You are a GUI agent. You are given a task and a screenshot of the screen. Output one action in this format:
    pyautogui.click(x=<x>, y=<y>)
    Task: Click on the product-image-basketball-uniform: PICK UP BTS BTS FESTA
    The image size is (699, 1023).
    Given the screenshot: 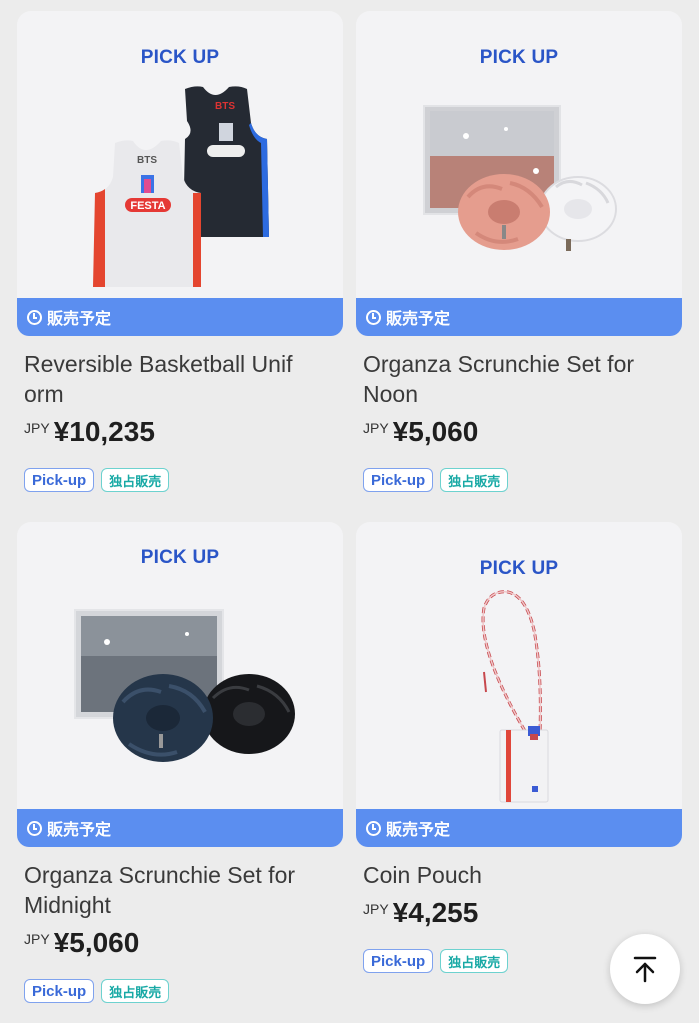 What is the action you would take?
    pyautogui.click(x=180, y=160)
    